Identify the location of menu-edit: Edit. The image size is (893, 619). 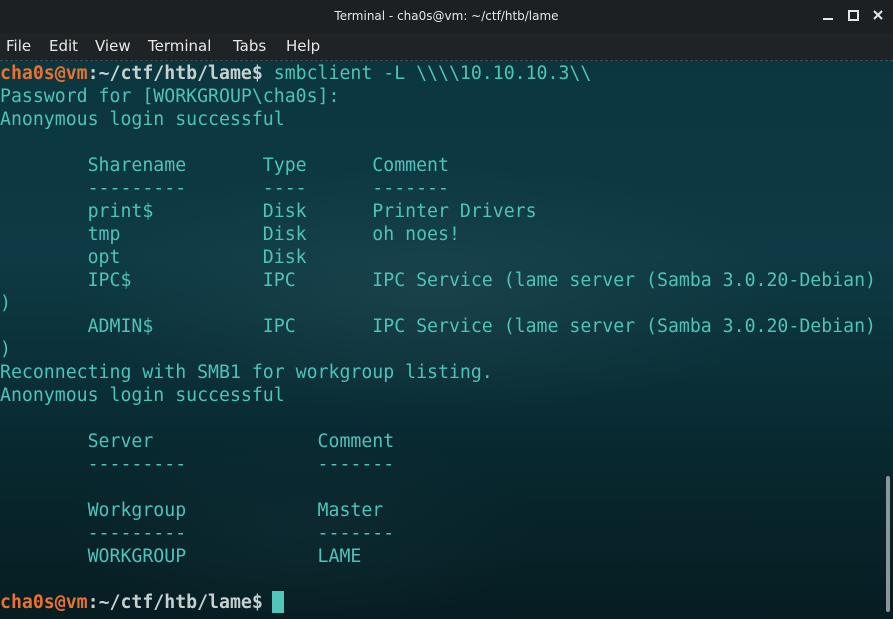
(63, 46).